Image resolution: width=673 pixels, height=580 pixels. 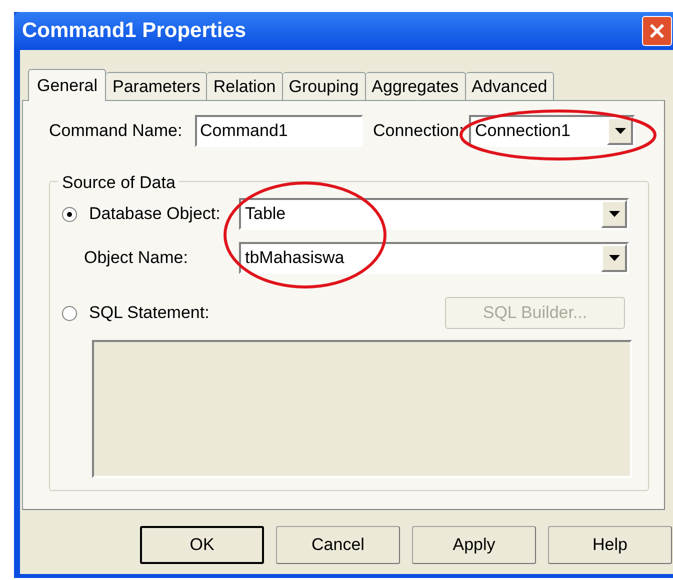 I want to click on tab: Advanced, so click(x=510, y=86).